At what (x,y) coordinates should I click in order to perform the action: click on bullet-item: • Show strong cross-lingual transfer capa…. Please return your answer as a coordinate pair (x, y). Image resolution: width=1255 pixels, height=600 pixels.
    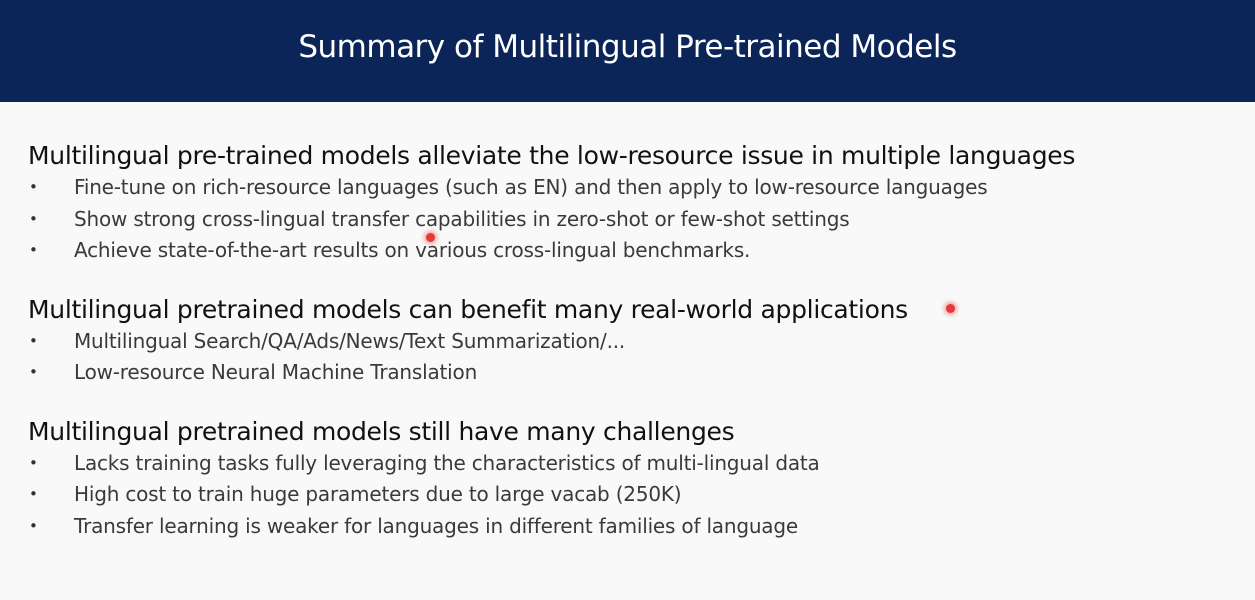
    Looking at the image, I should click on (628, 220).